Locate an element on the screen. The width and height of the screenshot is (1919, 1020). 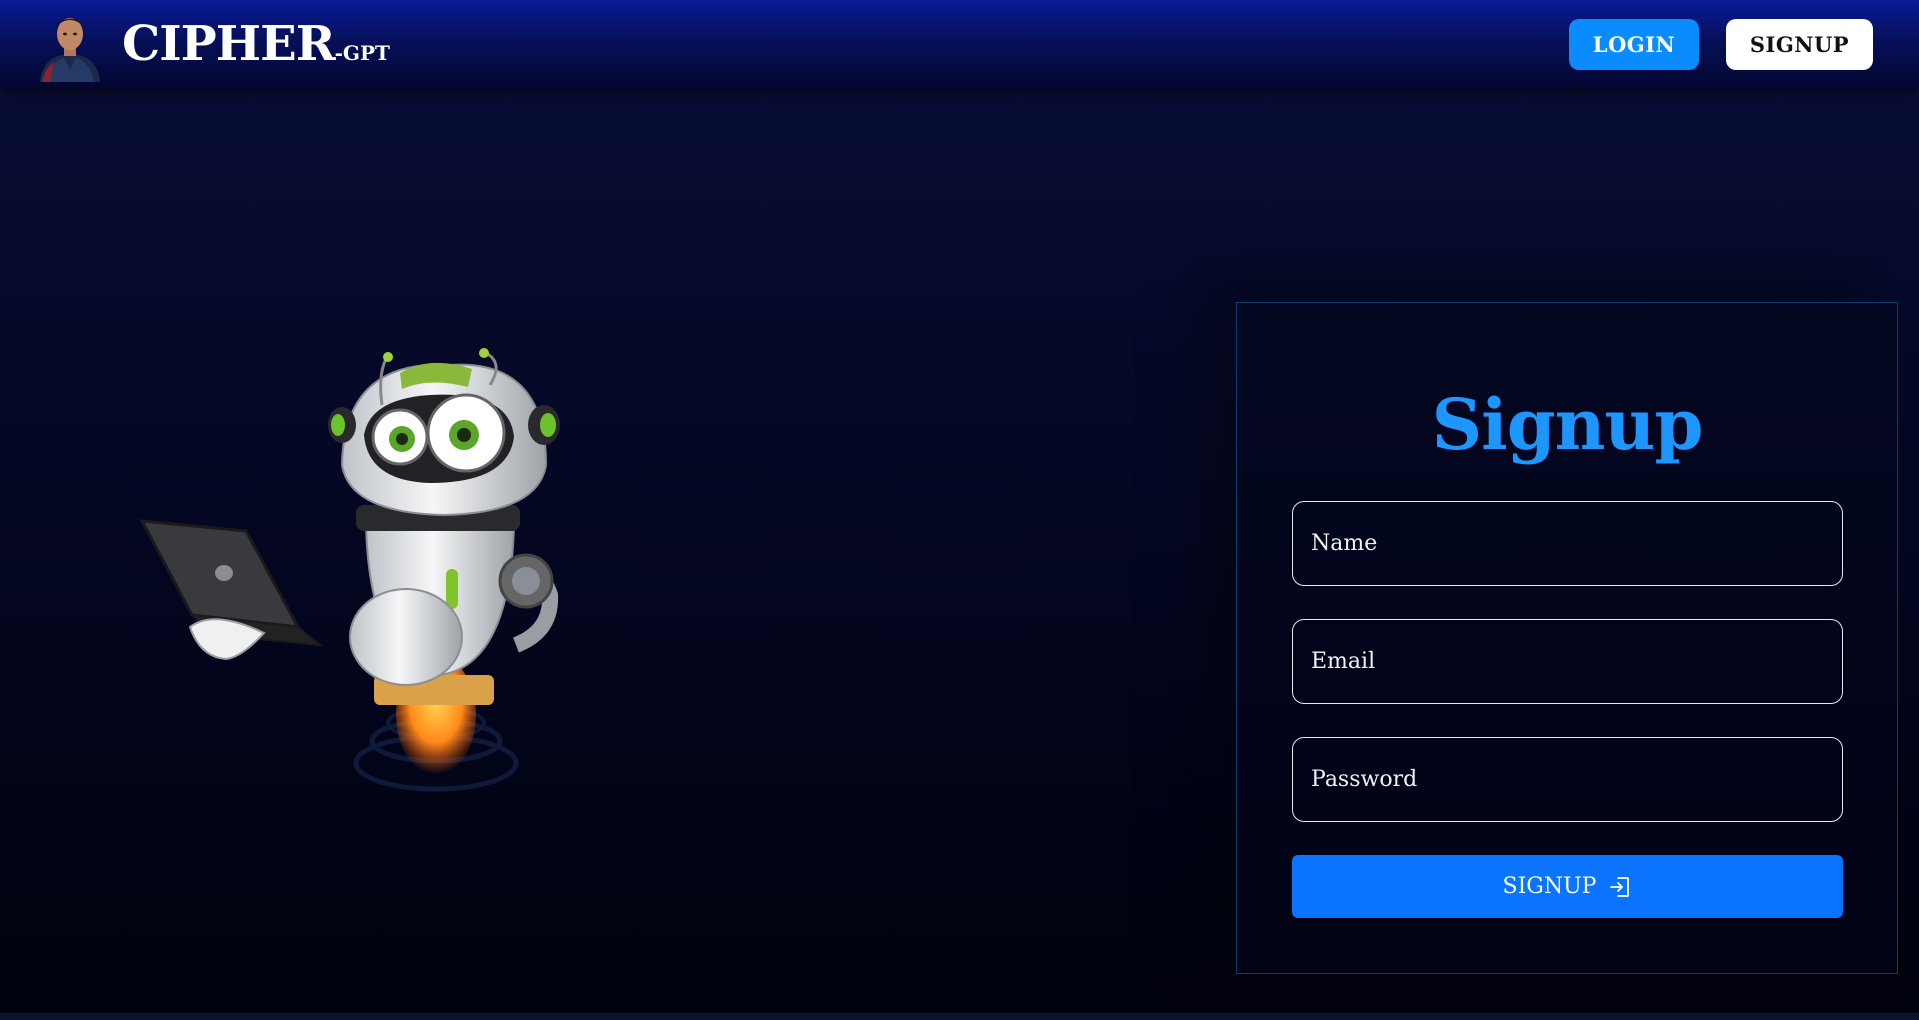
brand: CIPHER-GPT is located at coordinates (212, 45).